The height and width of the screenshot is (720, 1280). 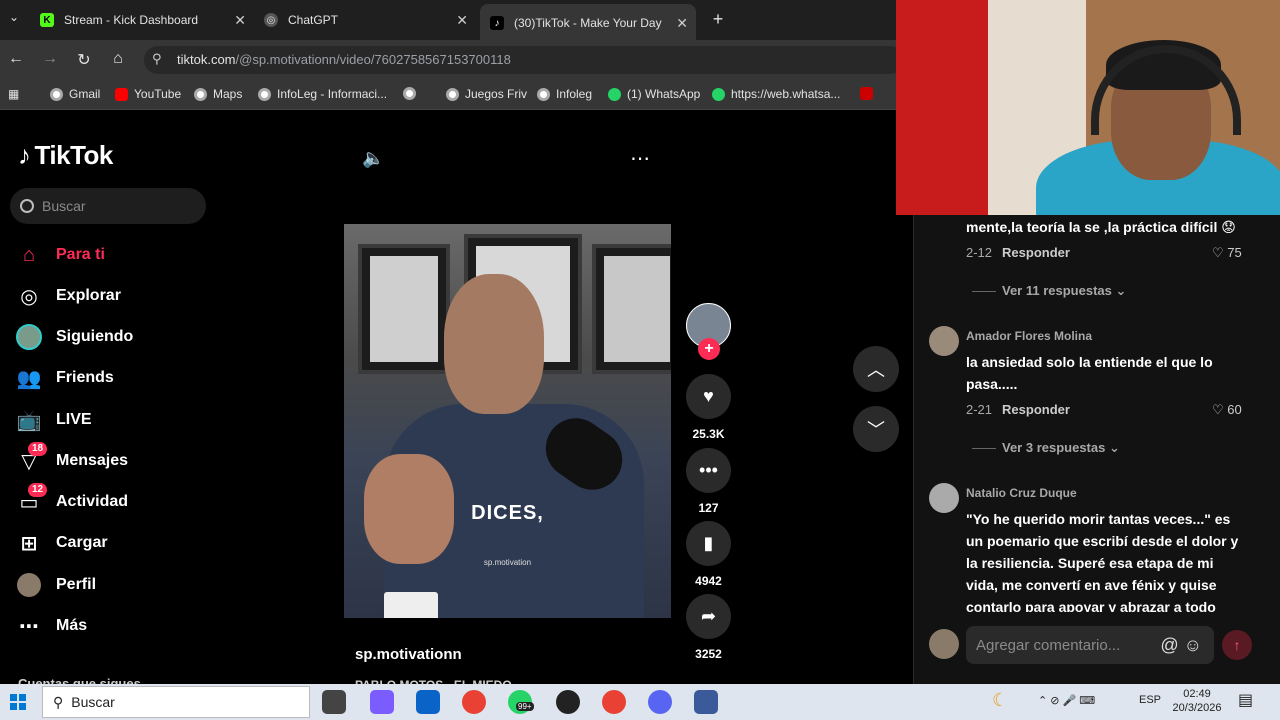 I want to click on nav-friends: 👥 Friends, so click(x=65, y=378).